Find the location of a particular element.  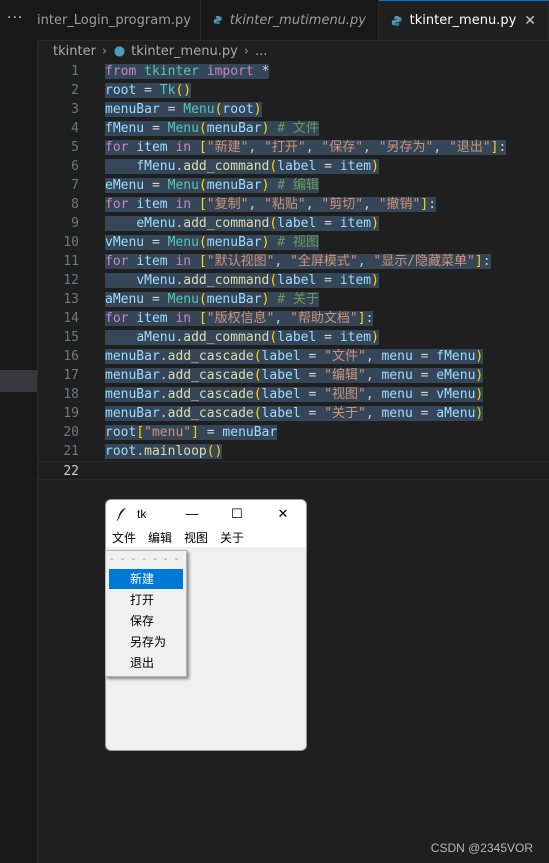

maximize-icon: ☐ is located at coordinates (237, 514).